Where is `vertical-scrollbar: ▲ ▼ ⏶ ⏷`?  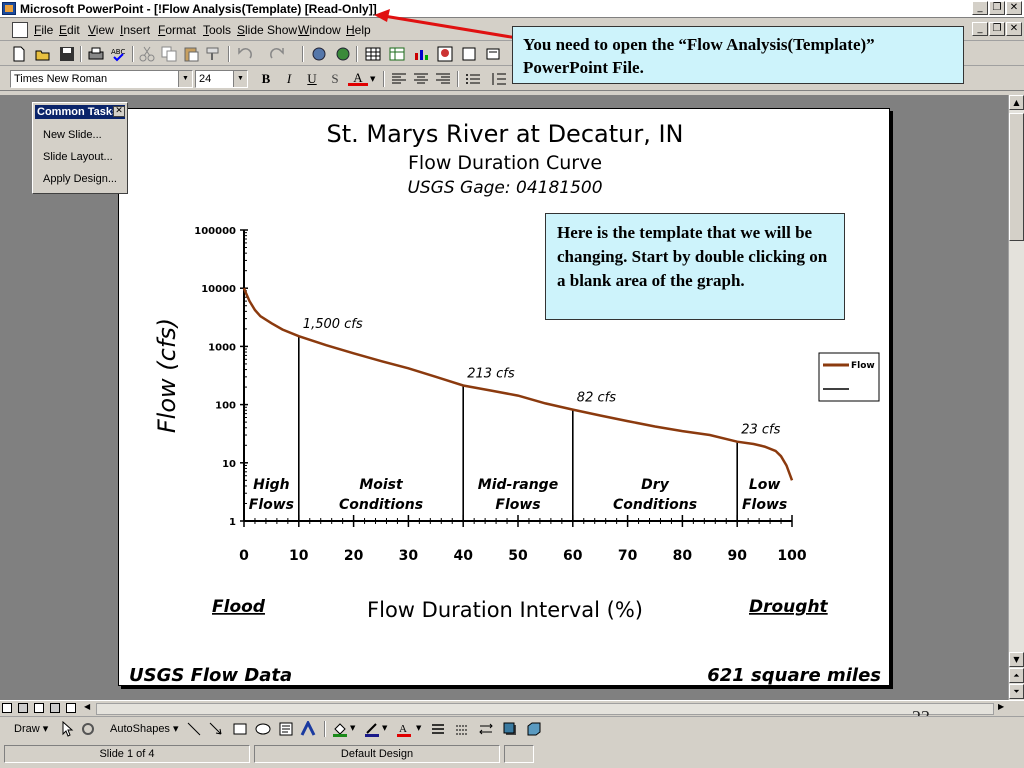 vertical-scrollbar: ▲ ▼ ⏶ ⏷ is located at coordinates (1016, 397).